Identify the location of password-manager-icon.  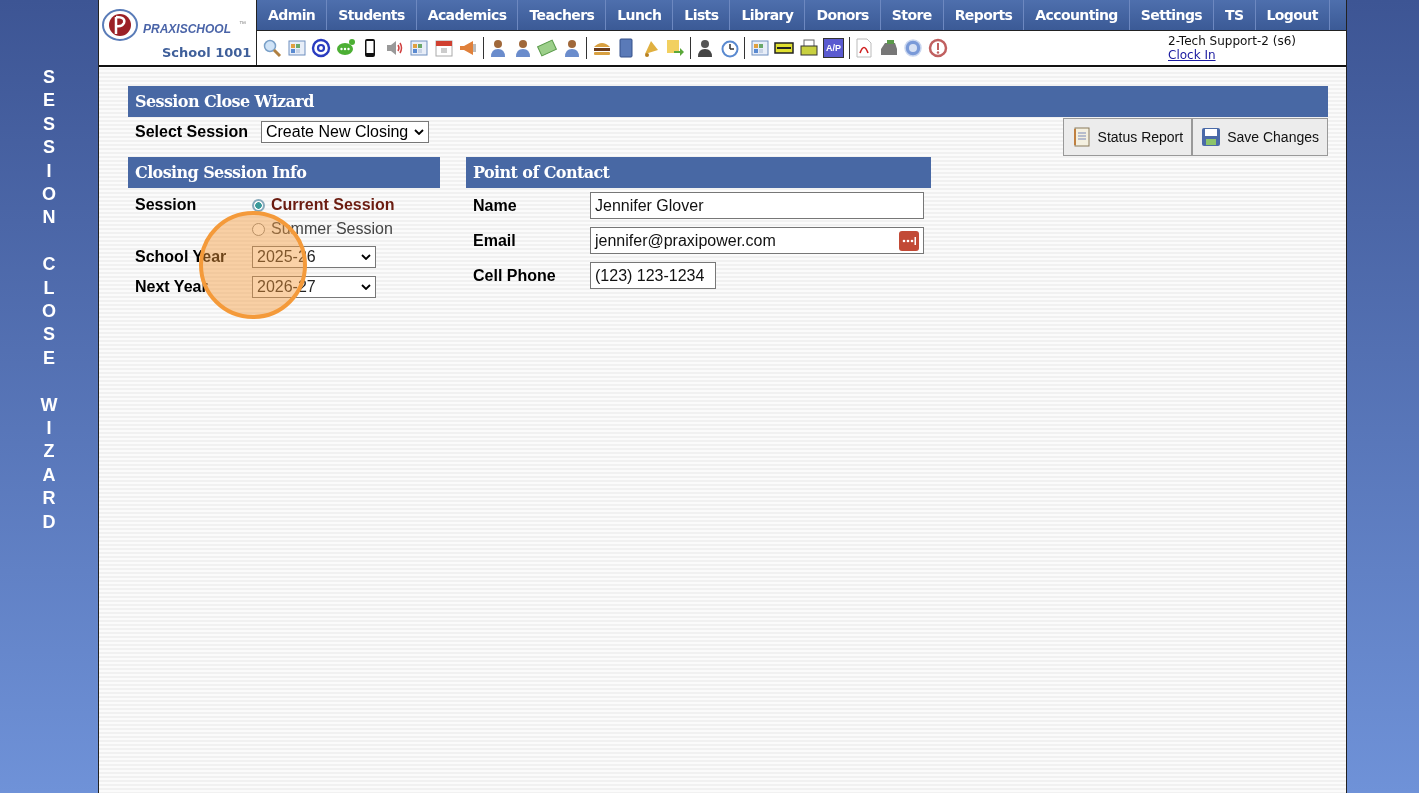
(909, 240).